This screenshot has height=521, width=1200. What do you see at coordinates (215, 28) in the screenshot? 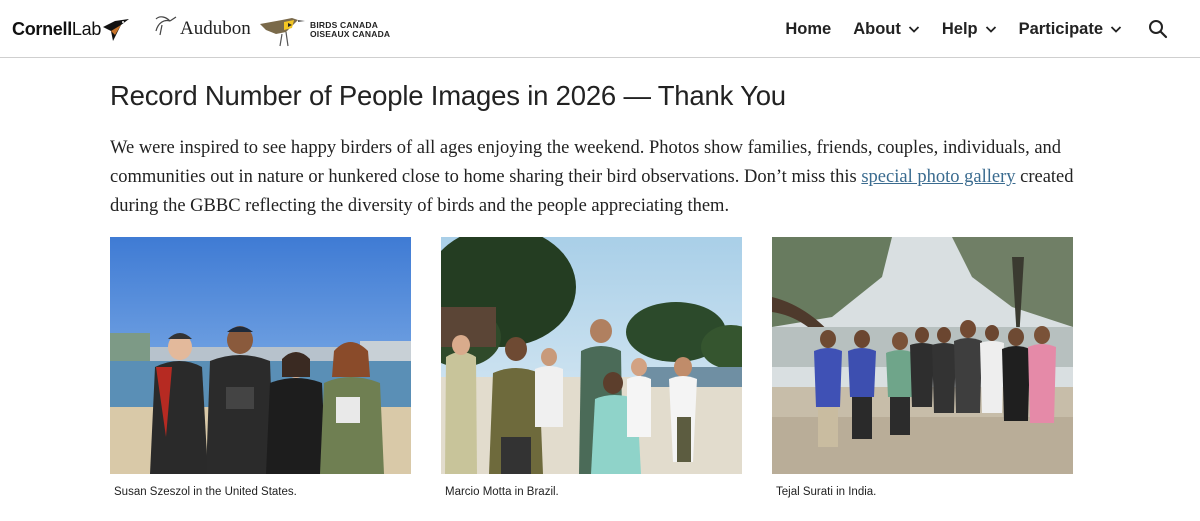
I see `audubon-wordmark: Audubon` at bounding box center [215, 28].